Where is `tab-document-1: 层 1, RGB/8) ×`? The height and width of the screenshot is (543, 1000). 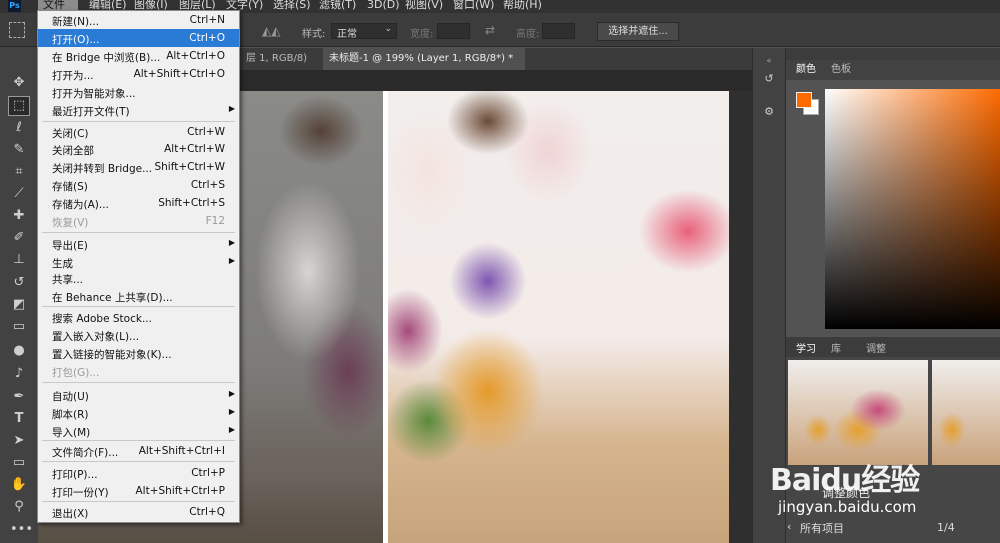
tab-document-1: 层 1, RGB/8) × is located at coordinates (281, 67).